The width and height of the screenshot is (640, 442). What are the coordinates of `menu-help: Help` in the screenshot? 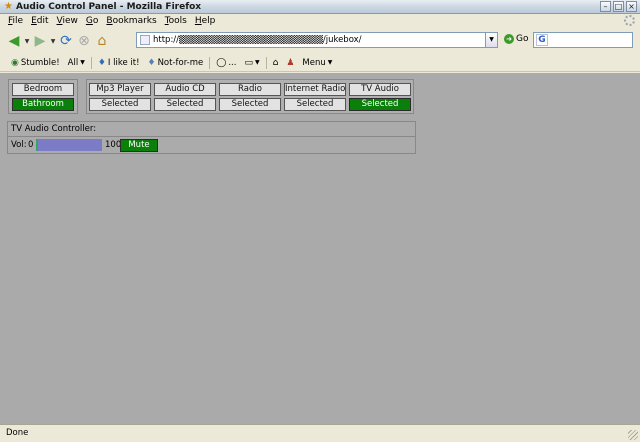 It's located at (205, 21).